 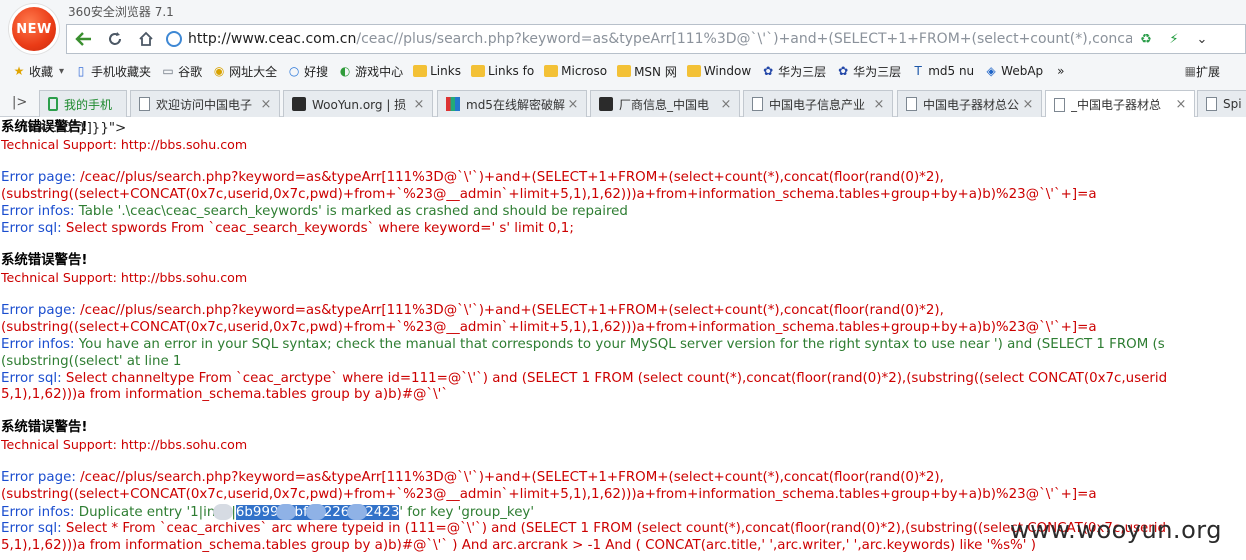 I want to click on new-badge-text: NEW, so click(x=34, y=29).